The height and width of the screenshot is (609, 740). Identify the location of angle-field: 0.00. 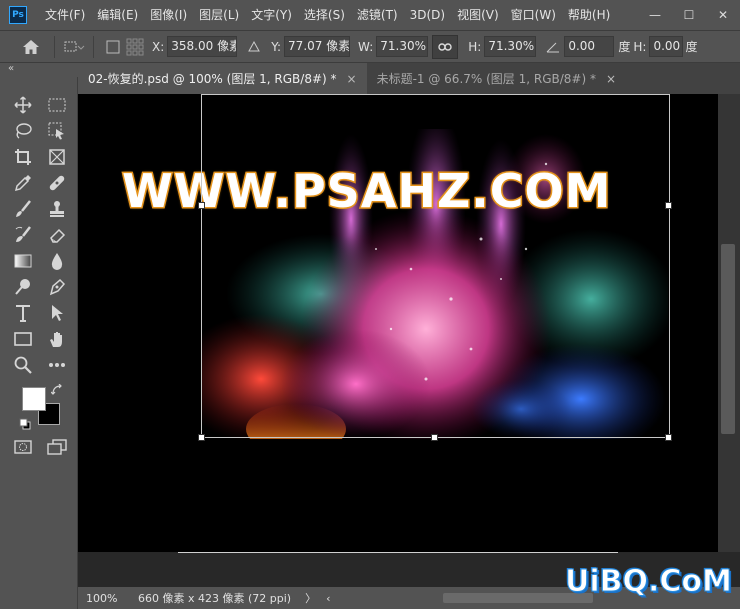
(589, 46).